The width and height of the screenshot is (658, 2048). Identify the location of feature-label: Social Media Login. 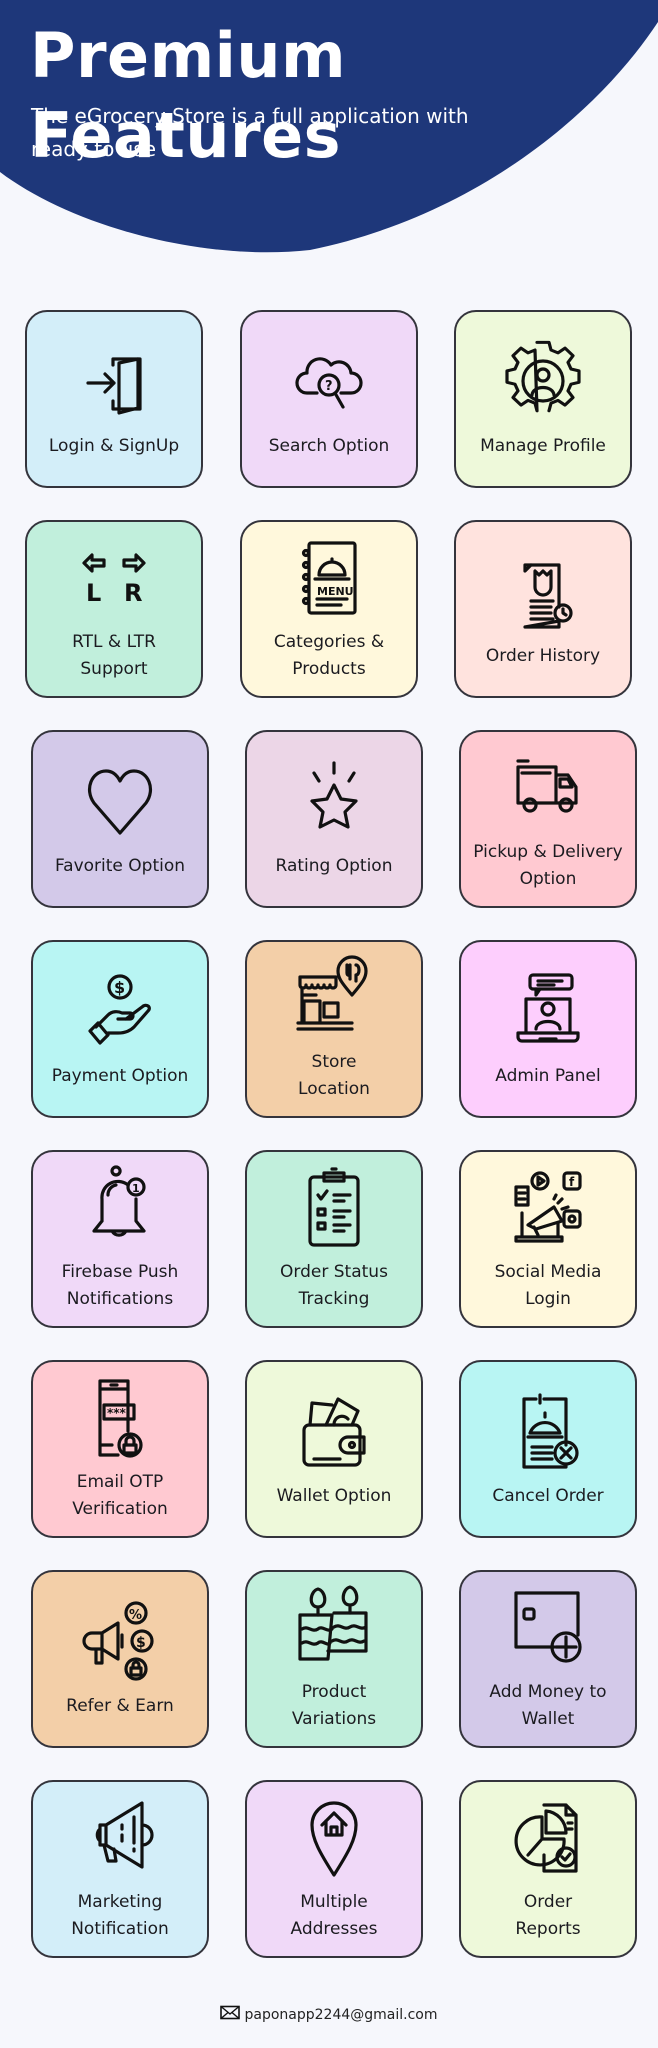
(548, 1285).